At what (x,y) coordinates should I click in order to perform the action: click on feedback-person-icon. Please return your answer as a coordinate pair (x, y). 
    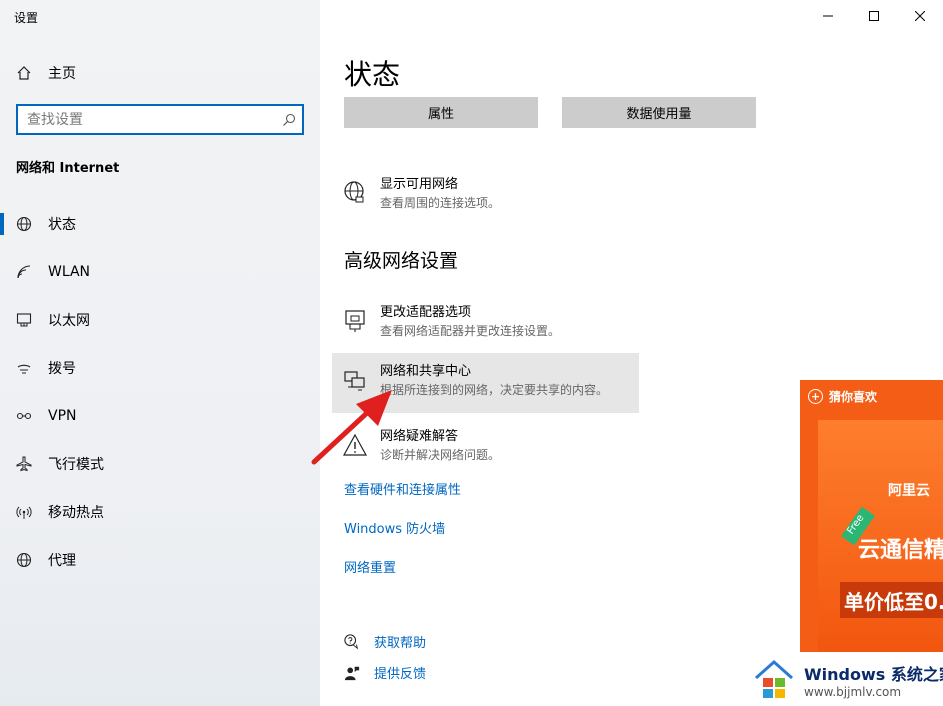
    Looking at the image, I should click on (352, 673).